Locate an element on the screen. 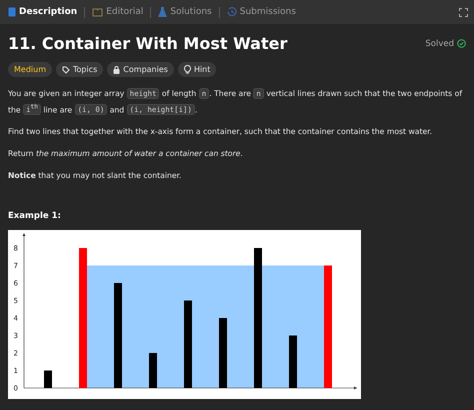 Image resolution: width=474 pixels, height=410 pixels. document-icon is located at coordinates (12, 12).